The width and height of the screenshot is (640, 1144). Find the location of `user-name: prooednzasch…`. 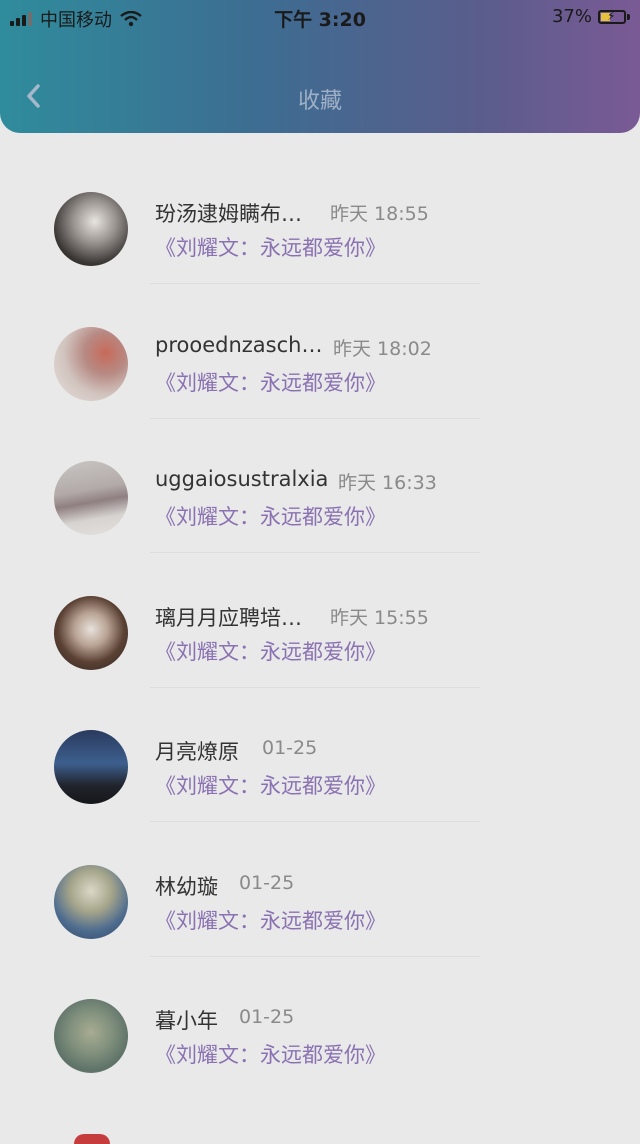

user-name: prooednzasch… is located at coordinates (238, 345).